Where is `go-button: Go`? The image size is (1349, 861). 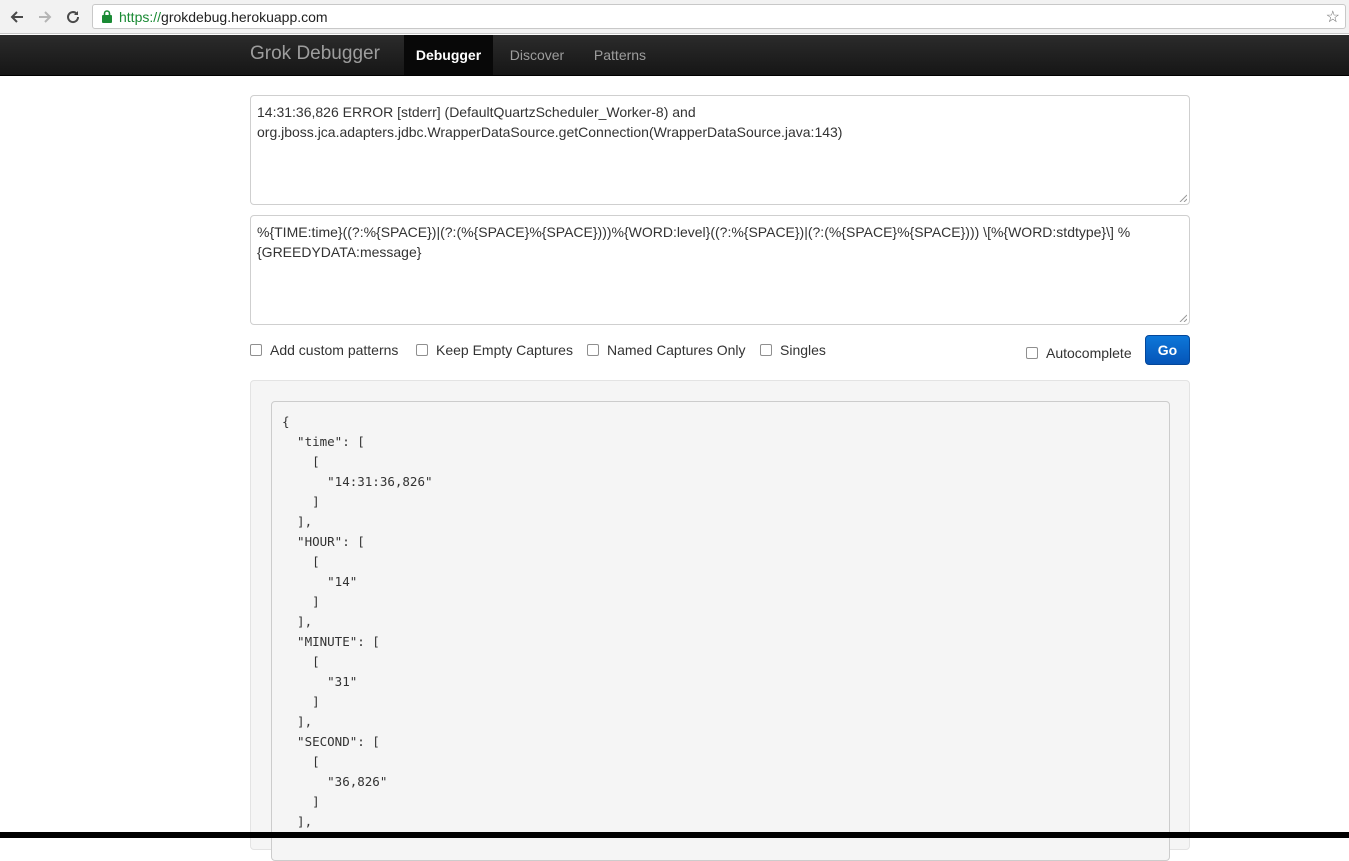 go-button: Go is located at coordinates (1167, 350).